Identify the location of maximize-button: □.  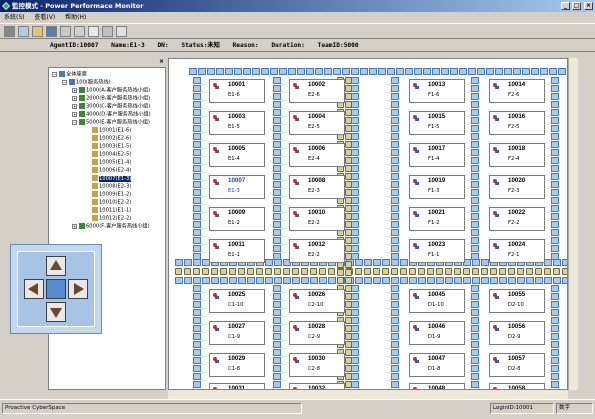
(576, 6).